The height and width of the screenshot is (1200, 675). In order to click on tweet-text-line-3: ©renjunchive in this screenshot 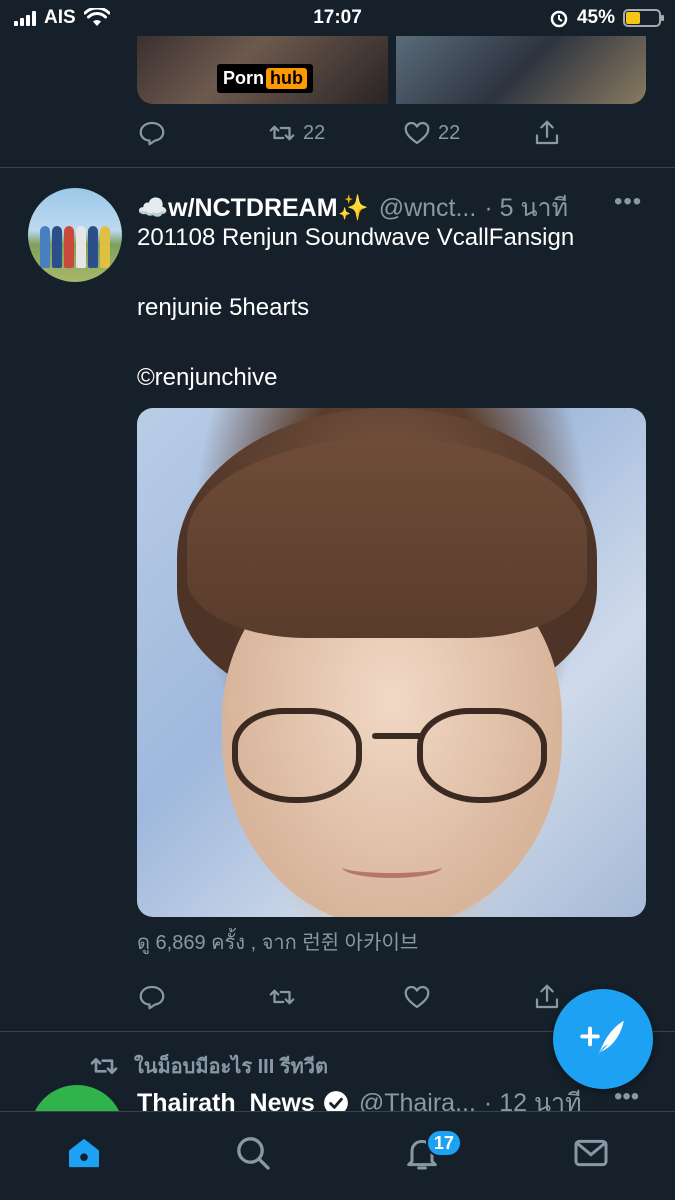, I will do `click(207, 377)`.